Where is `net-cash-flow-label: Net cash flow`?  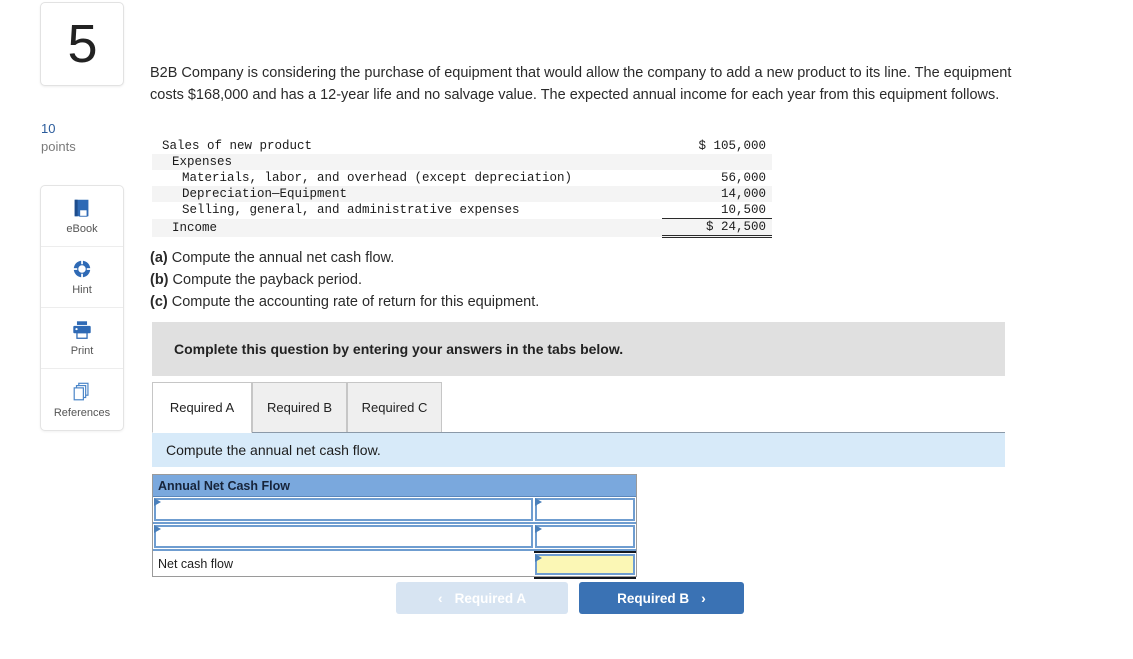
net-cash-flow-label: Net cash flow is located at coordinates (196, 563).